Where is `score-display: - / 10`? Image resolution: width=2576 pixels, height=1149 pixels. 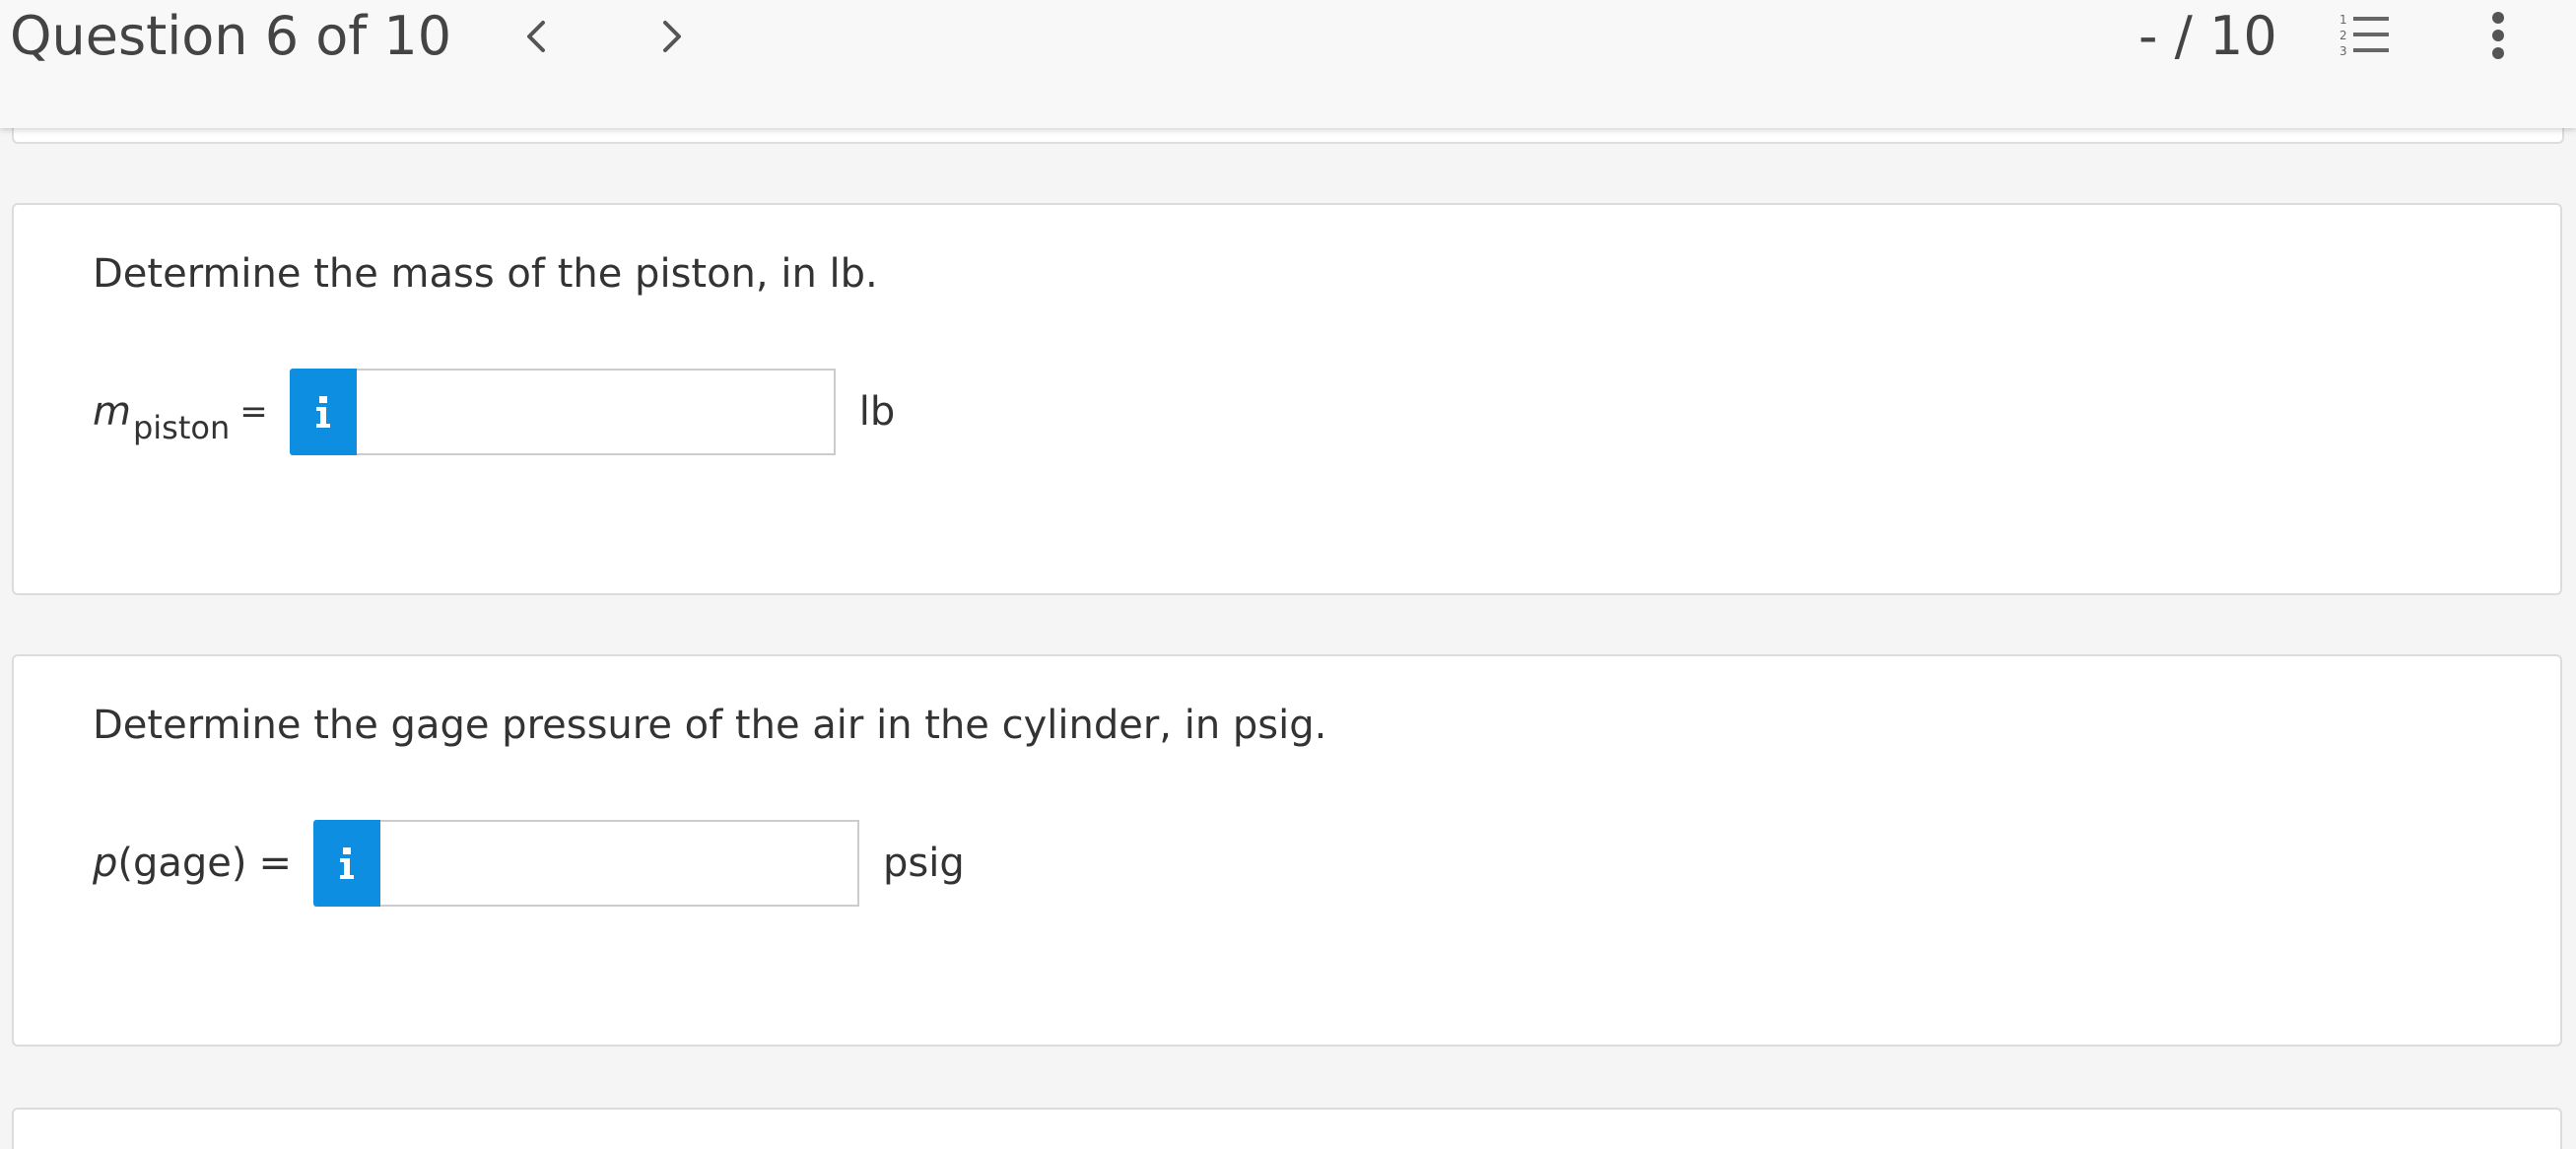 score-display: - / 10 is located at coordinates (2207, 36).